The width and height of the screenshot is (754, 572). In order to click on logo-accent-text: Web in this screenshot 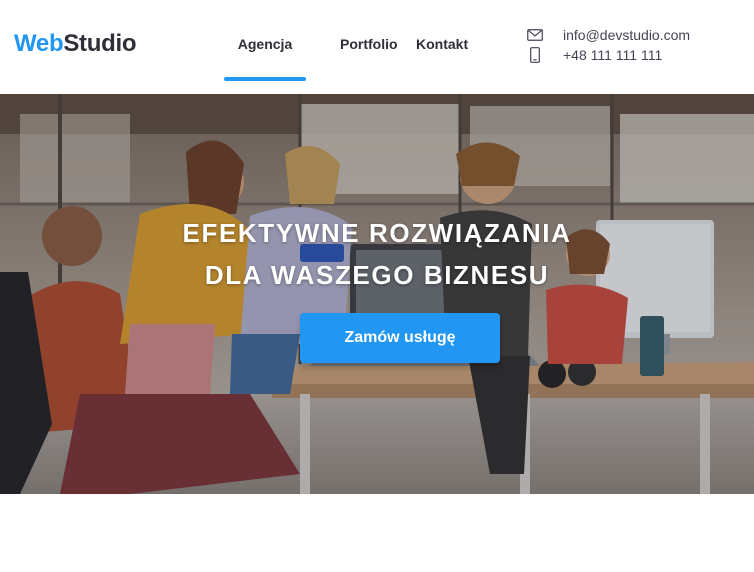, I will do `click(39, 43)`.